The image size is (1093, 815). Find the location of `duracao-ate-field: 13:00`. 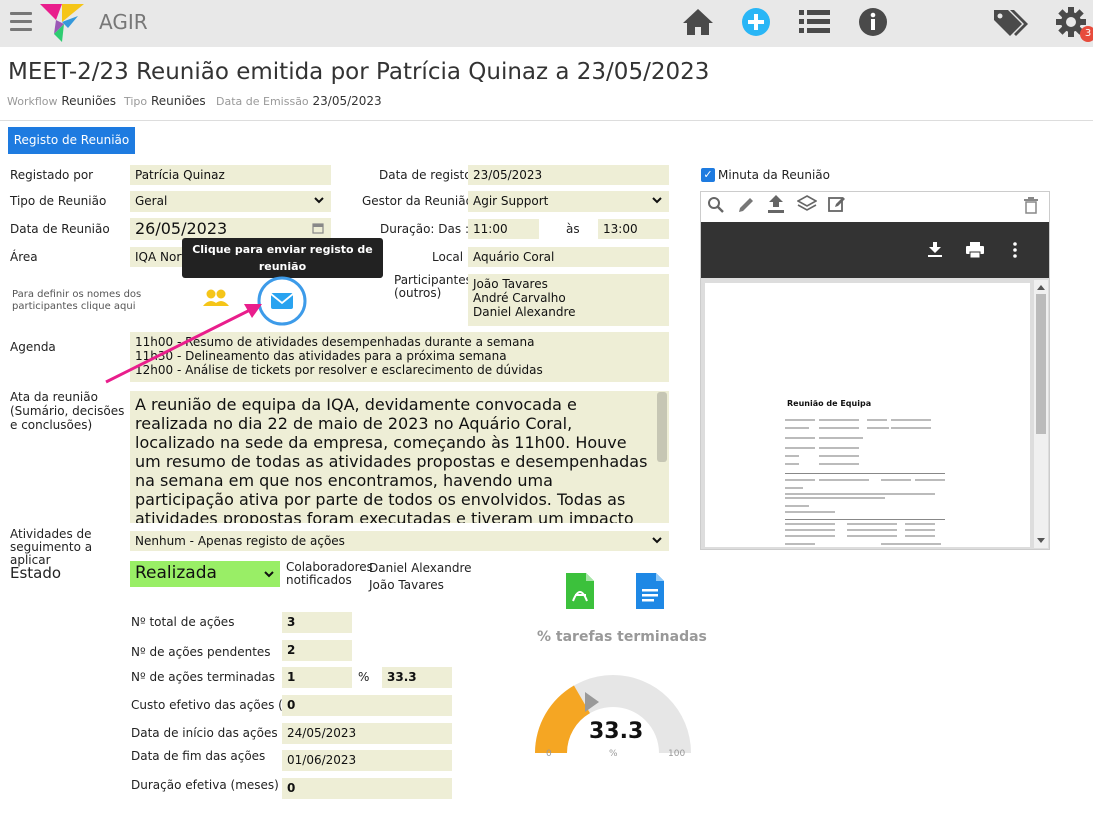

duracao-ate-field: 13:00 is located at coordinates (633, 229).